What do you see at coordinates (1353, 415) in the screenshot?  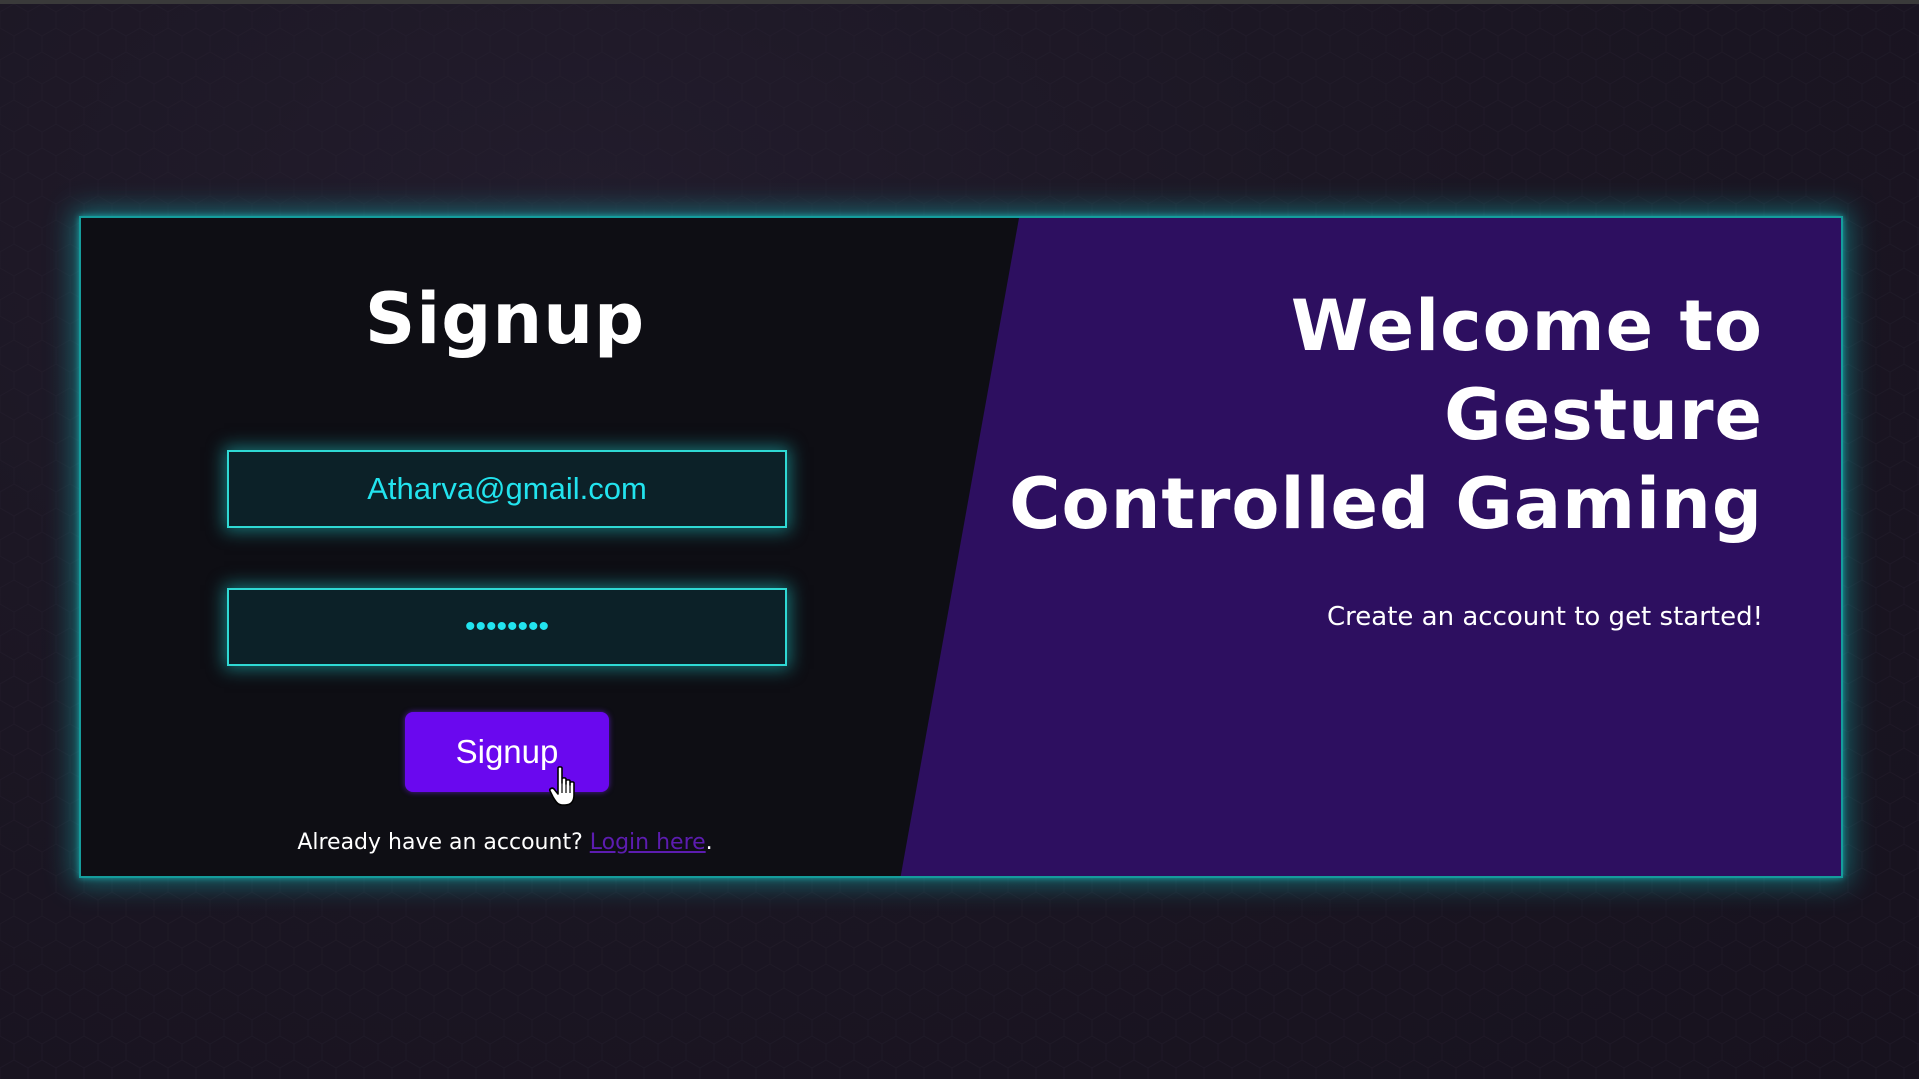 I see `welcome-heading: Welcome to Gesture Controlled Gaming` at bounding box center [1353, 415].